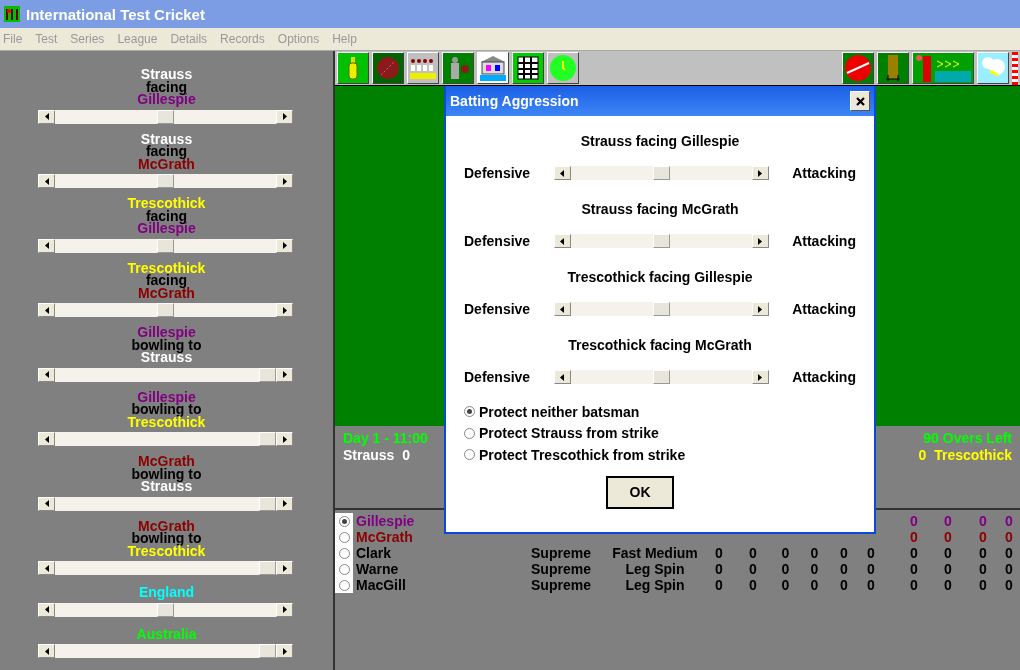  I want to click on menu-item: Series, so click(87, 39).